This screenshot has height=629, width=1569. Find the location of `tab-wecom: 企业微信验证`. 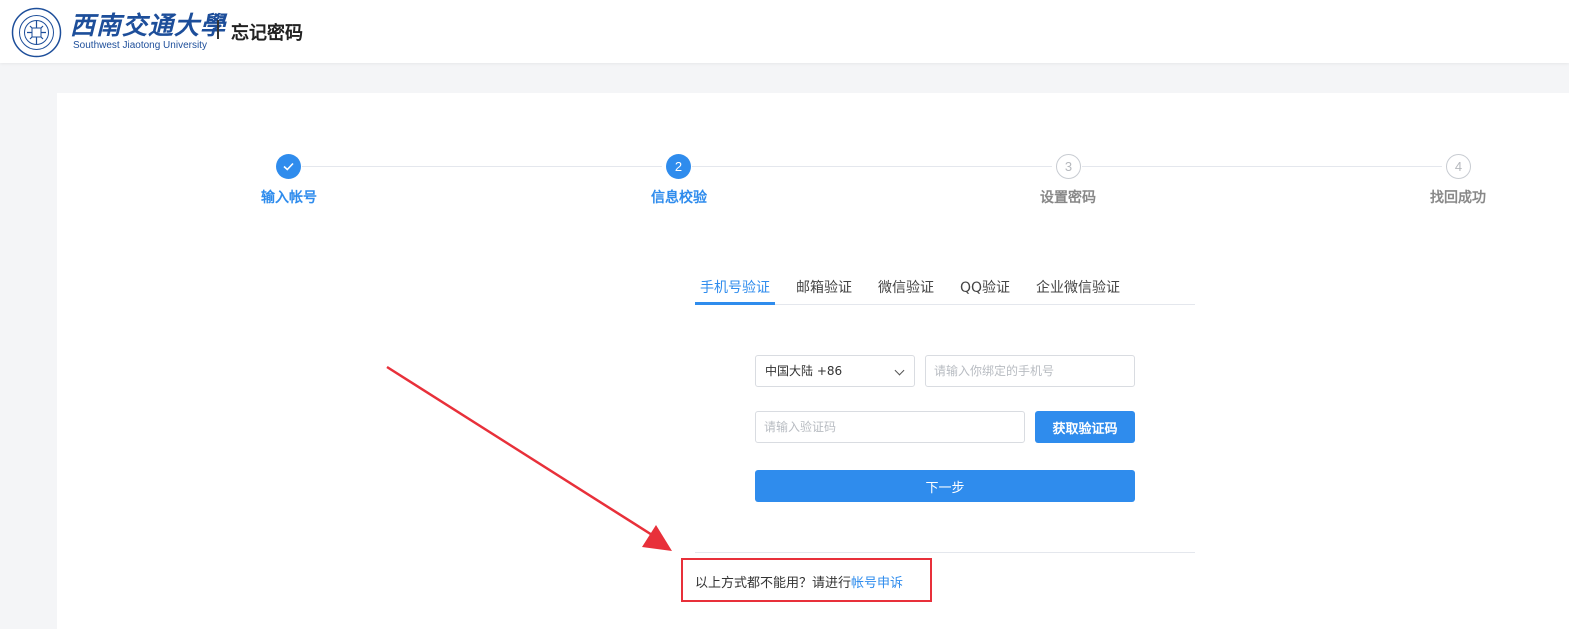

tab-wecom: 企业微信验证 is located at coordinates (1078, 287).